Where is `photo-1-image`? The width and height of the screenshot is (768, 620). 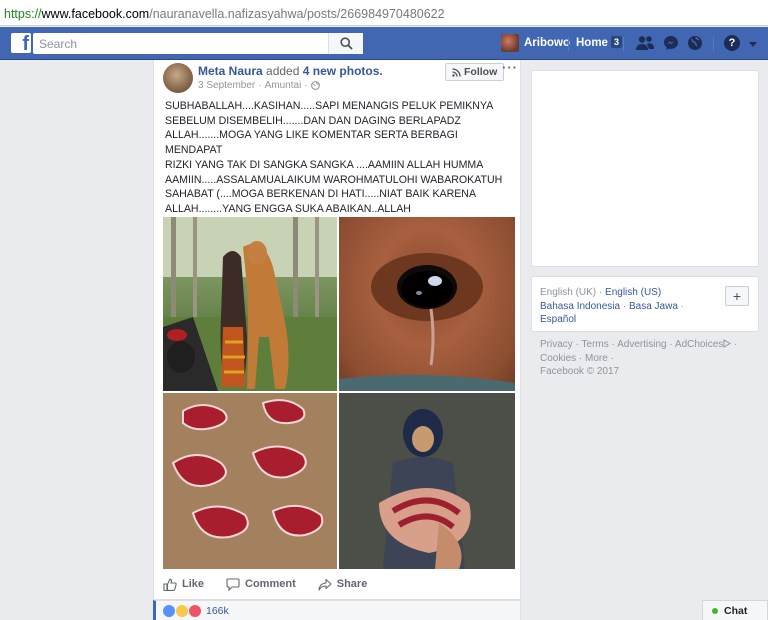 photo-1-image is located at coordinates (250, 304).